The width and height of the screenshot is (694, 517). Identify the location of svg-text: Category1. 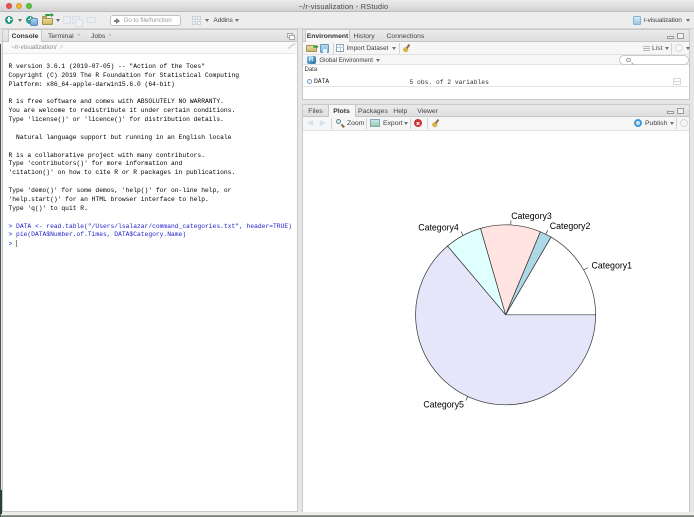
(611, 265).